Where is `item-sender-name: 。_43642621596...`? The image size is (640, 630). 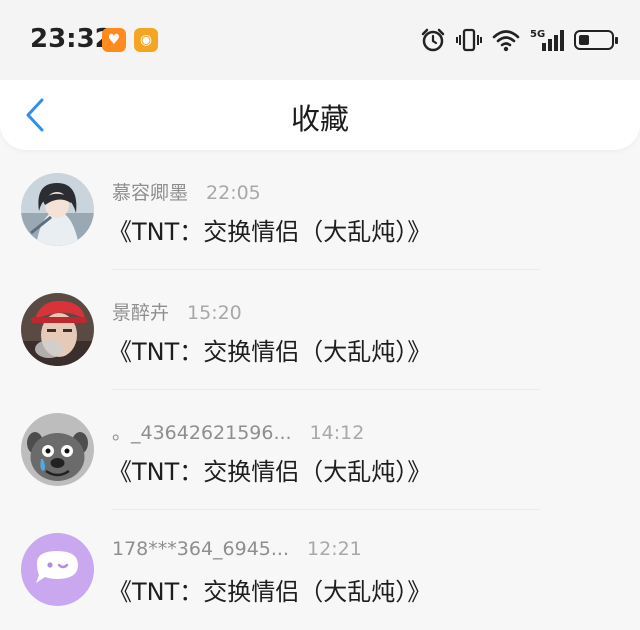 item-sender-name: 。_43642621596... is located at coordinates (202, 433).